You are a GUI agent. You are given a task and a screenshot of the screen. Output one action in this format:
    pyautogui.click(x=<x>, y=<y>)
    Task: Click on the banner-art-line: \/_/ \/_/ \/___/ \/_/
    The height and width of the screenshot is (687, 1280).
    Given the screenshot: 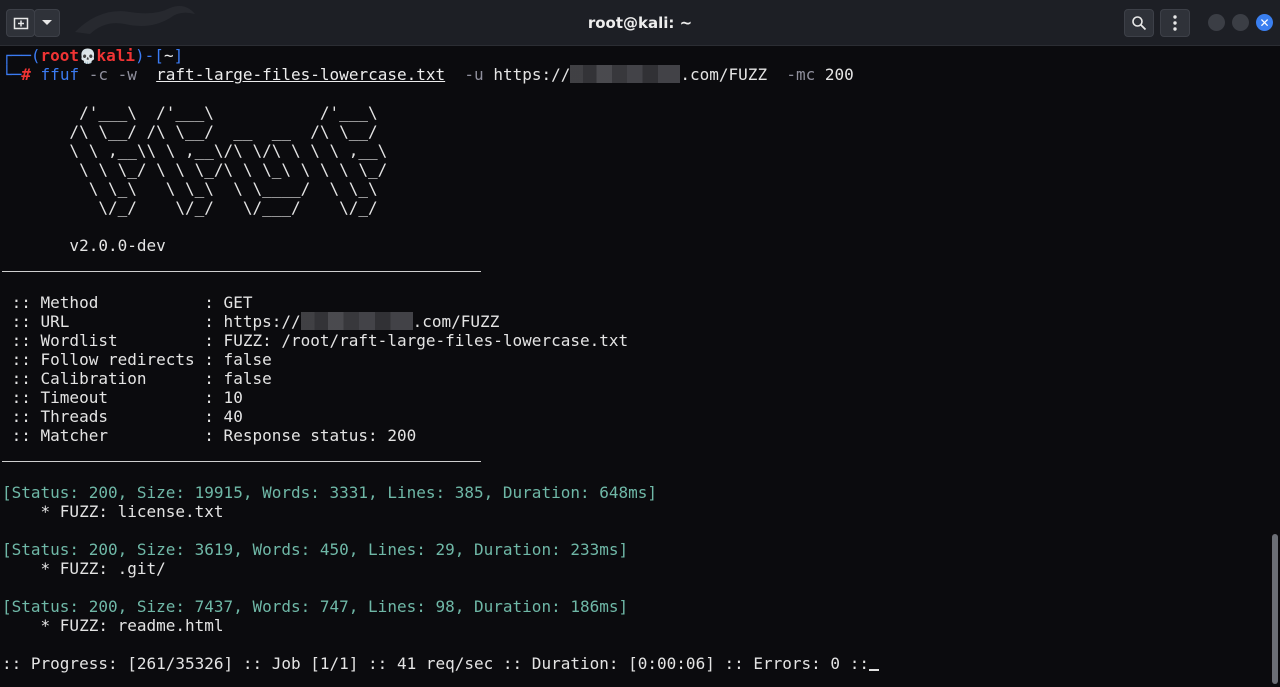 What is the action you would take?
    pyautogui.click(x=224, y=207)
    